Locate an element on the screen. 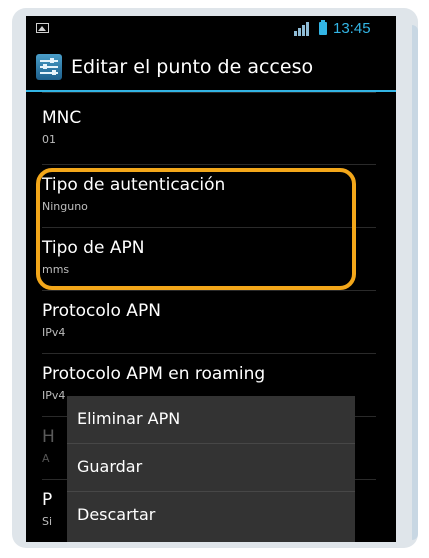  menu-item-discard: Descartar is located at coordinates (211, 515).